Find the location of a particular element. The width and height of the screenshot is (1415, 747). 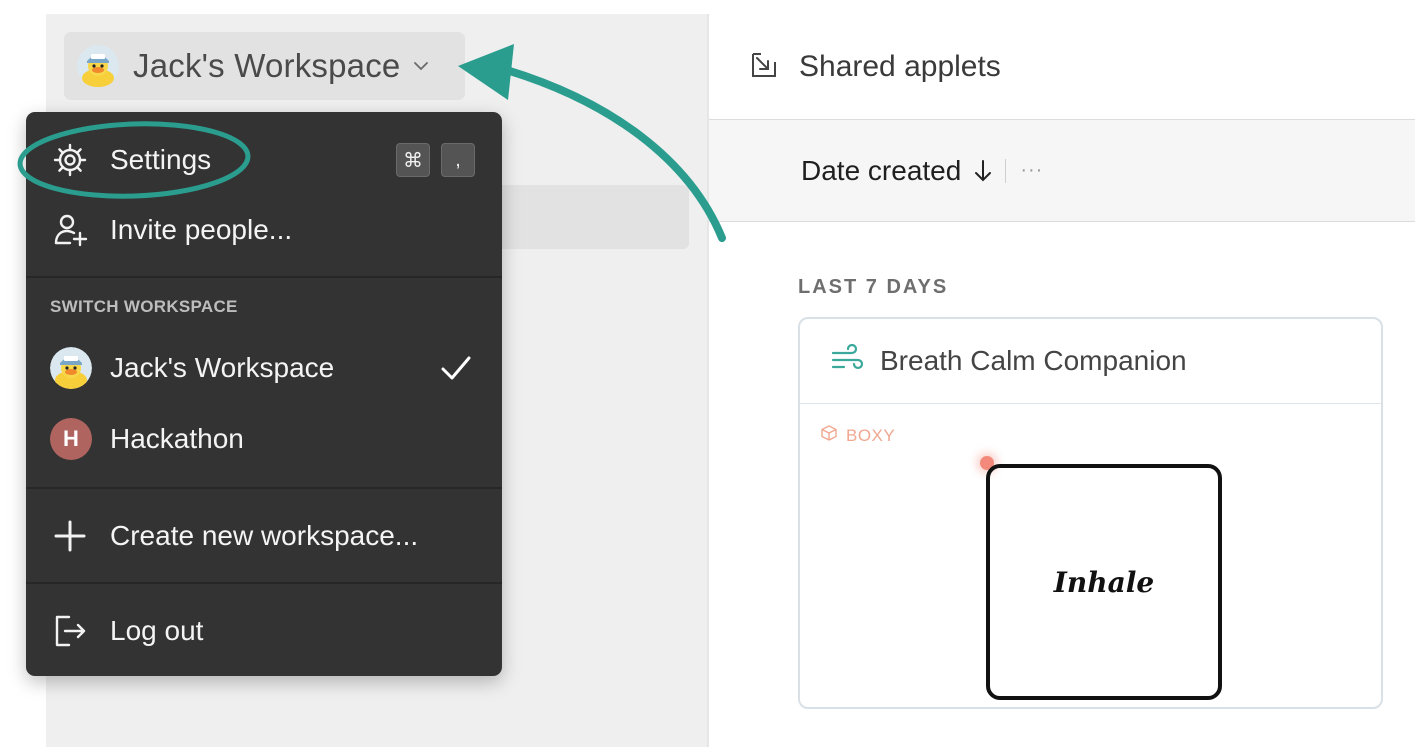

gear-icon is located at coordinates (70, 160).